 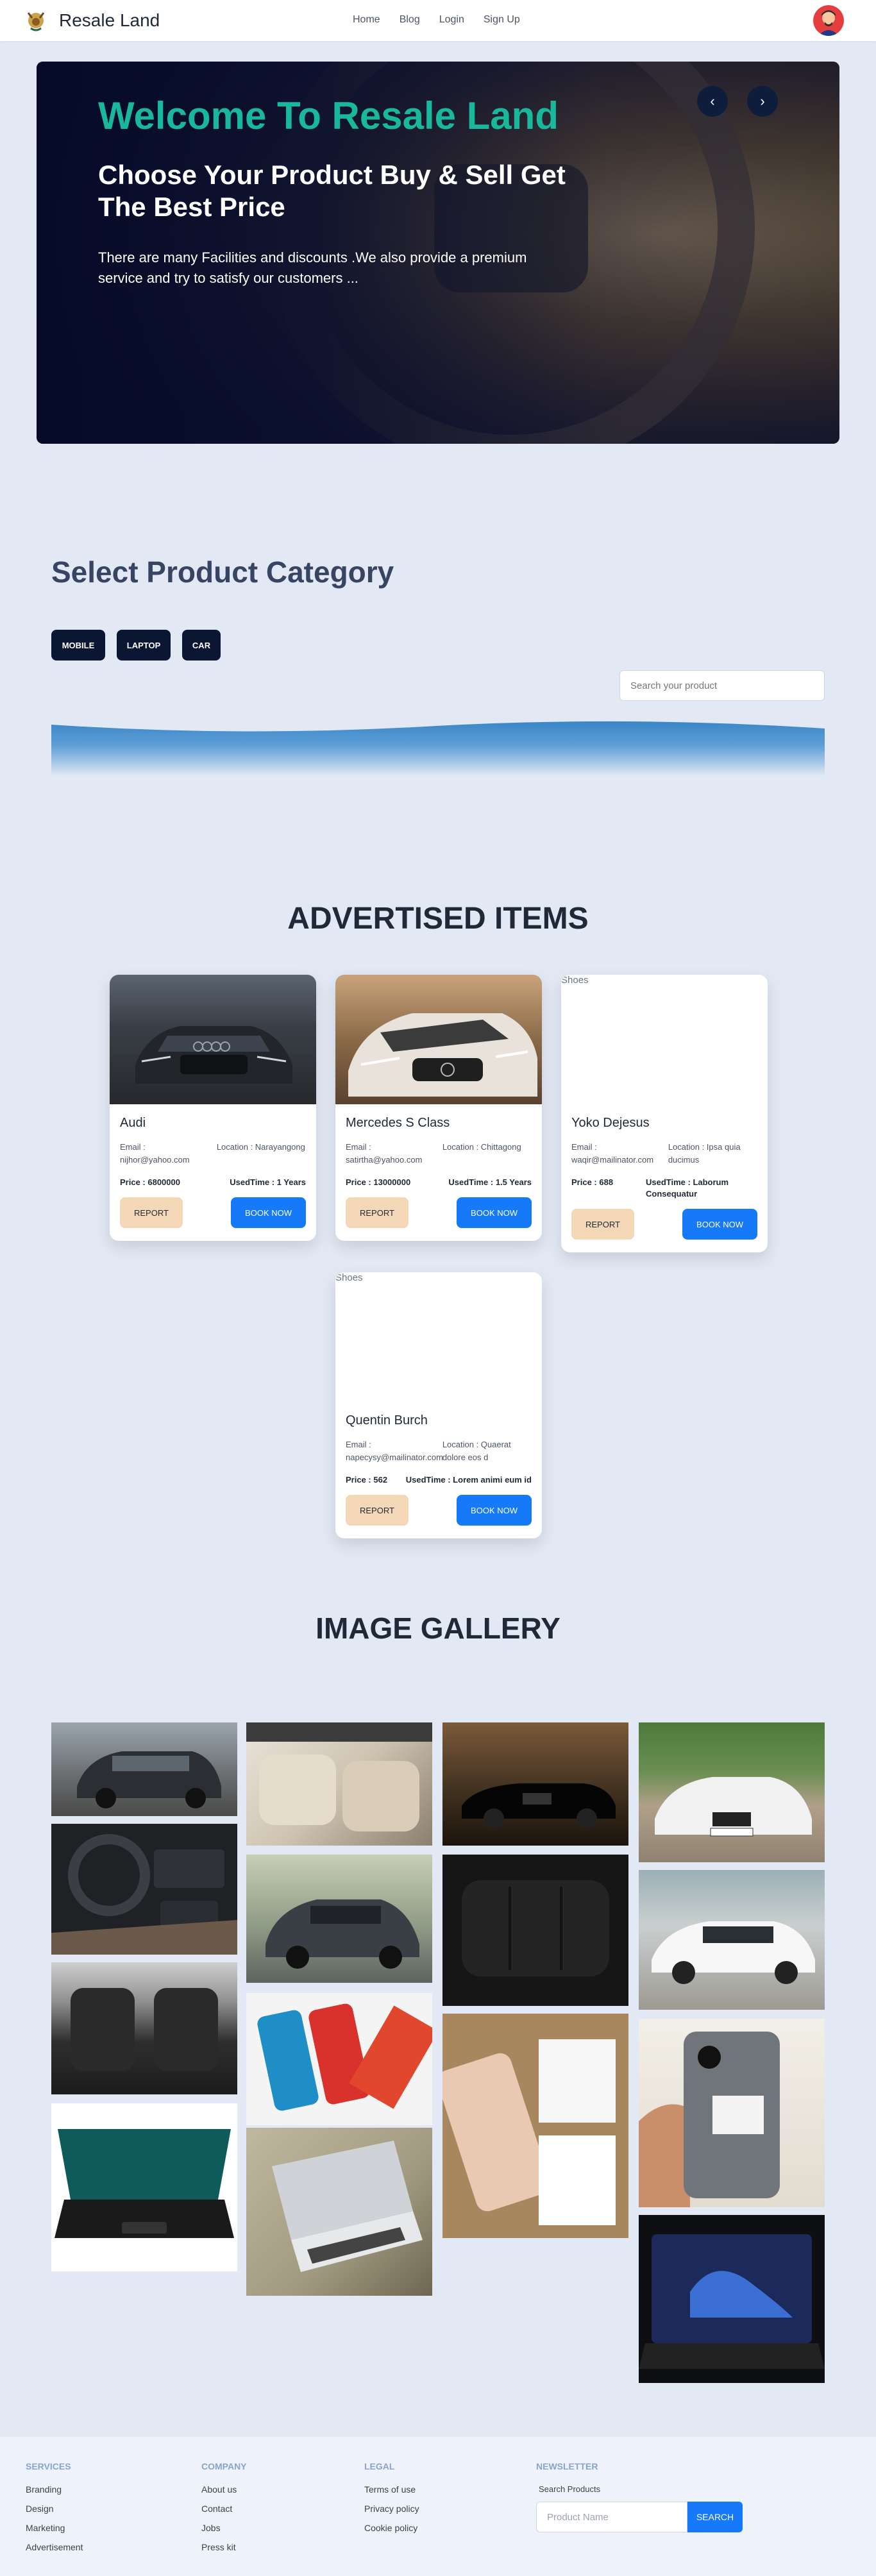 I want to click on product-price: Price : 688, so click(x=592, y=1182).